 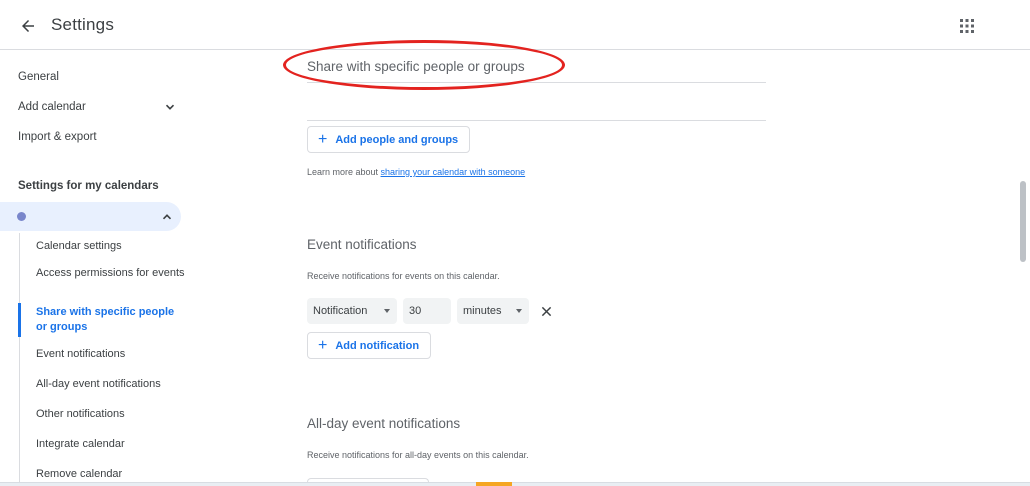 I want to click on scrollbar-thumb, so click(x=1023, y=221).